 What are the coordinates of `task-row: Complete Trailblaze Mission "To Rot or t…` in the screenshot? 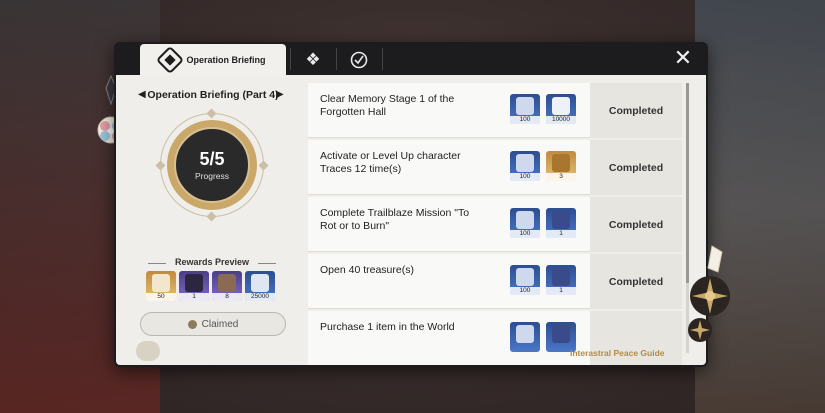 It's located at (495, 224).